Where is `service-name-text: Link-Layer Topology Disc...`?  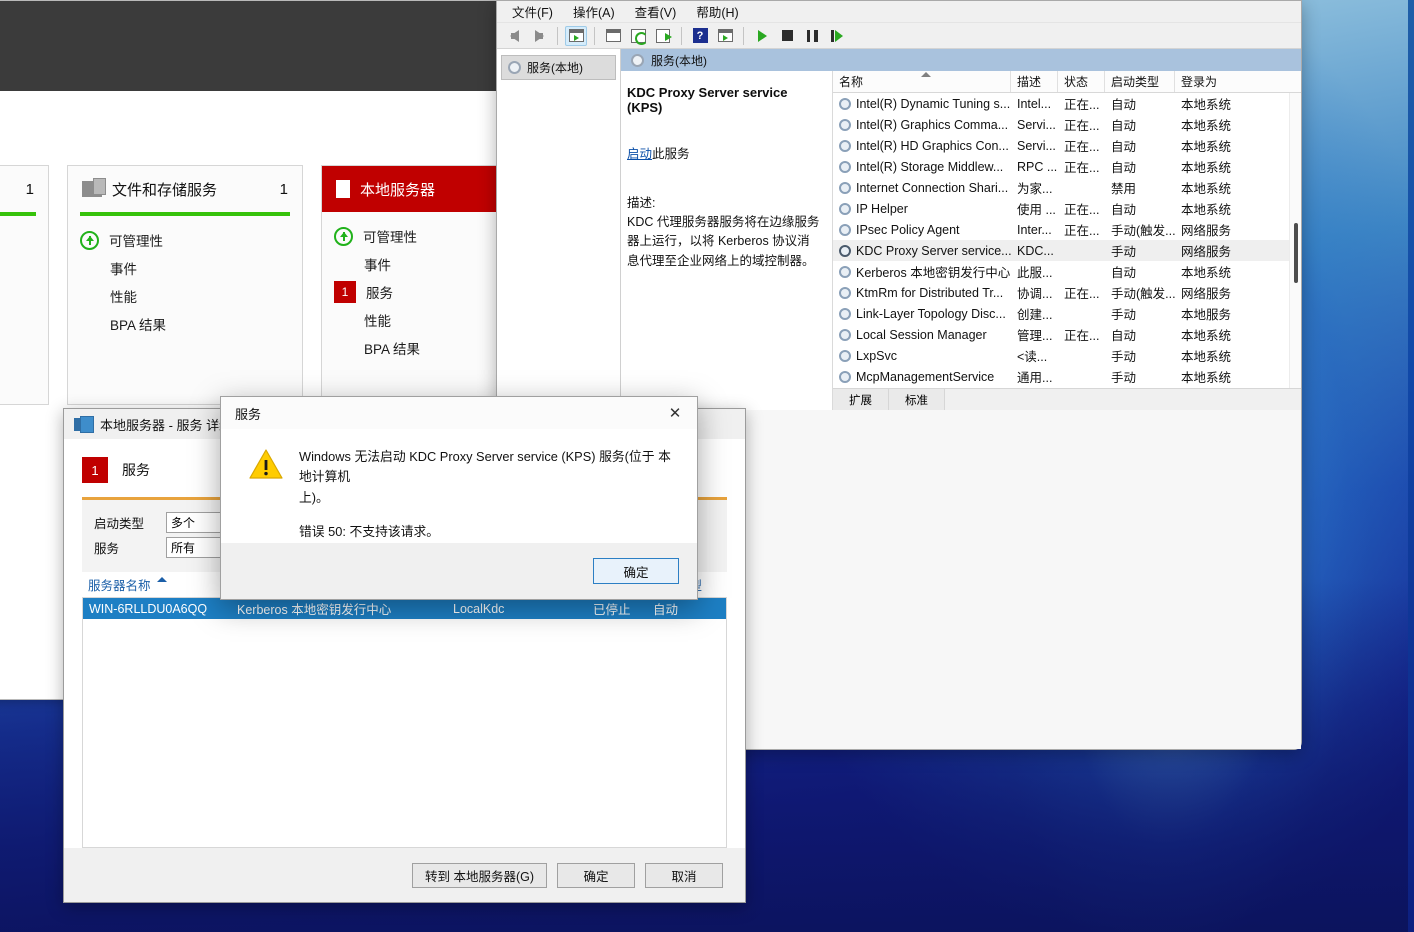
service-name-text: Link-Layer Topology Disc... is located at coordinates (931, 313).